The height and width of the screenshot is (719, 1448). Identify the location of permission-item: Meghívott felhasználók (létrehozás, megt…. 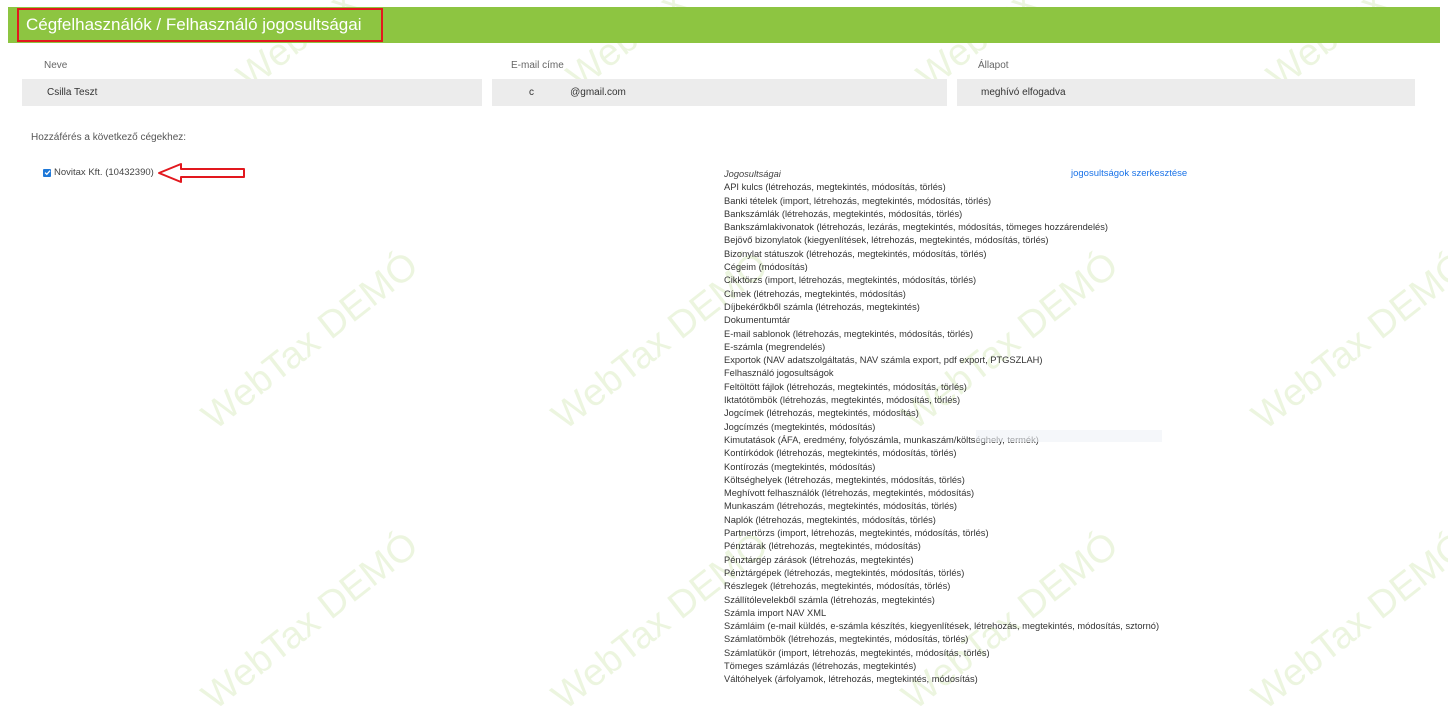
(849, 493).